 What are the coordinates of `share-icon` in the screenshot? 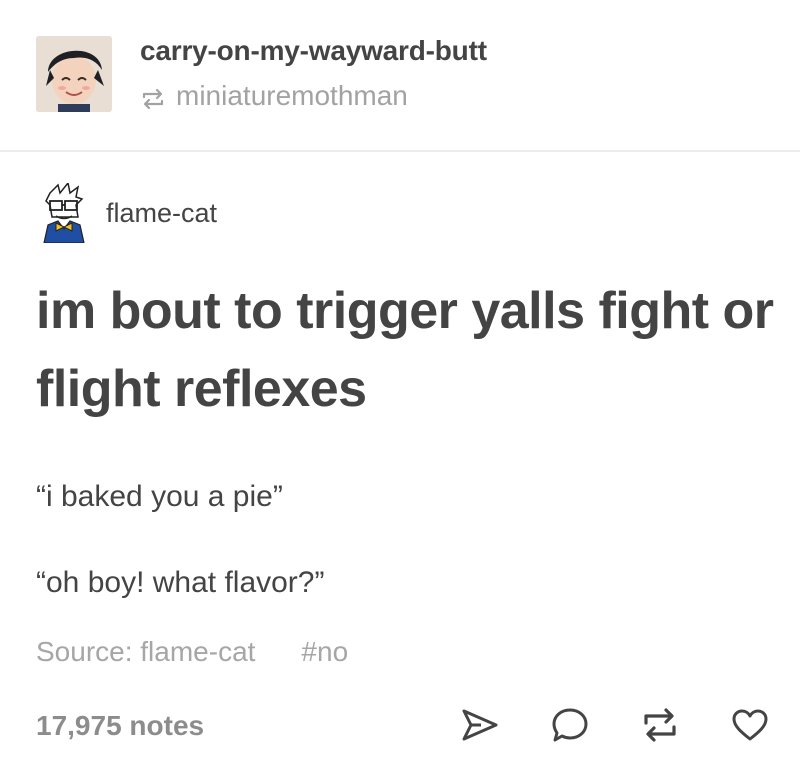 It's located at (480, 725).